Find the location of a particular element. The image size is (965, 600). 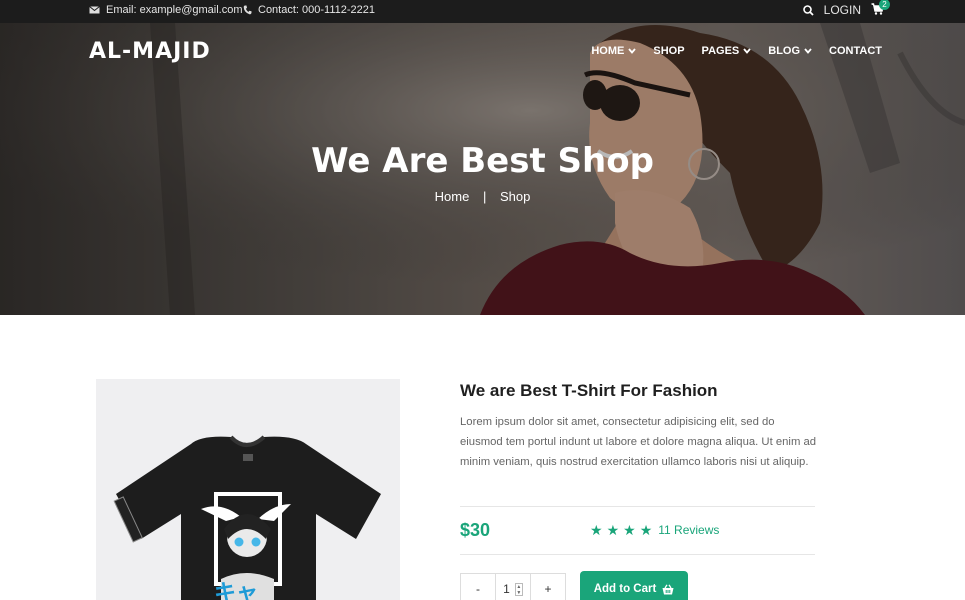

reviews-link: 11 Reviews is located at coordinates (688, 530).